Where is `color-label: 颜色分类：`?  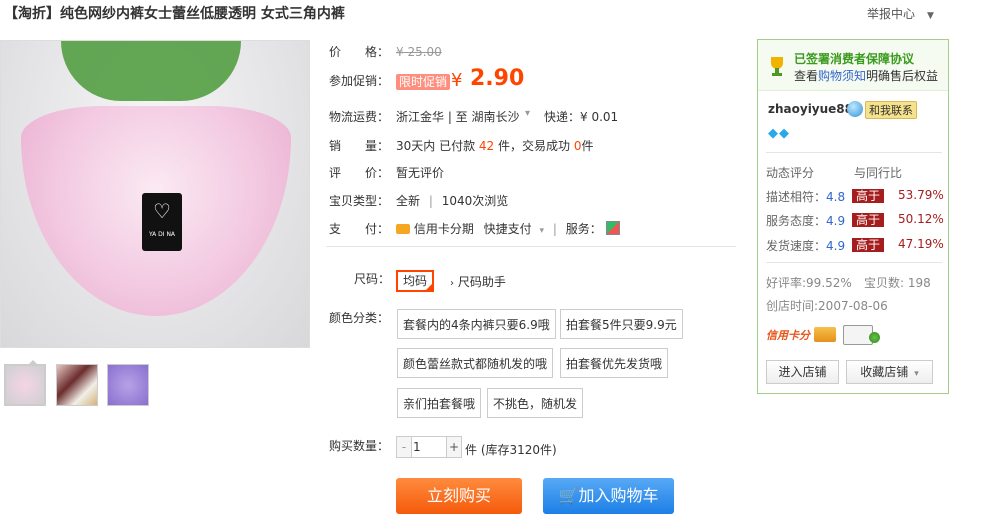 color-label: 颜色分类： is located at coordinates (359, 318).